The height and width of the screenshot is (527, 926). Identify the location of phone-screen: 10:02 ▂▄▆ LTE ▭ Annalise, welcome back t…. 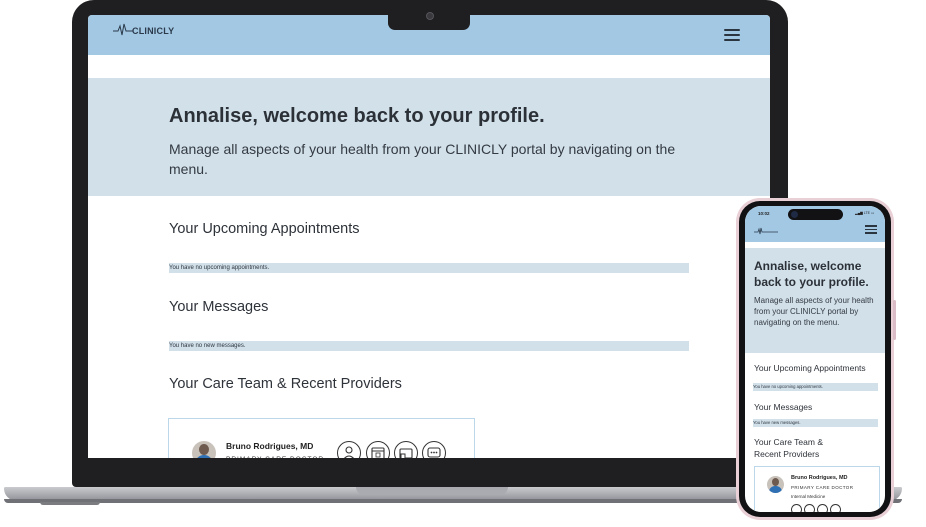
(815, 359).